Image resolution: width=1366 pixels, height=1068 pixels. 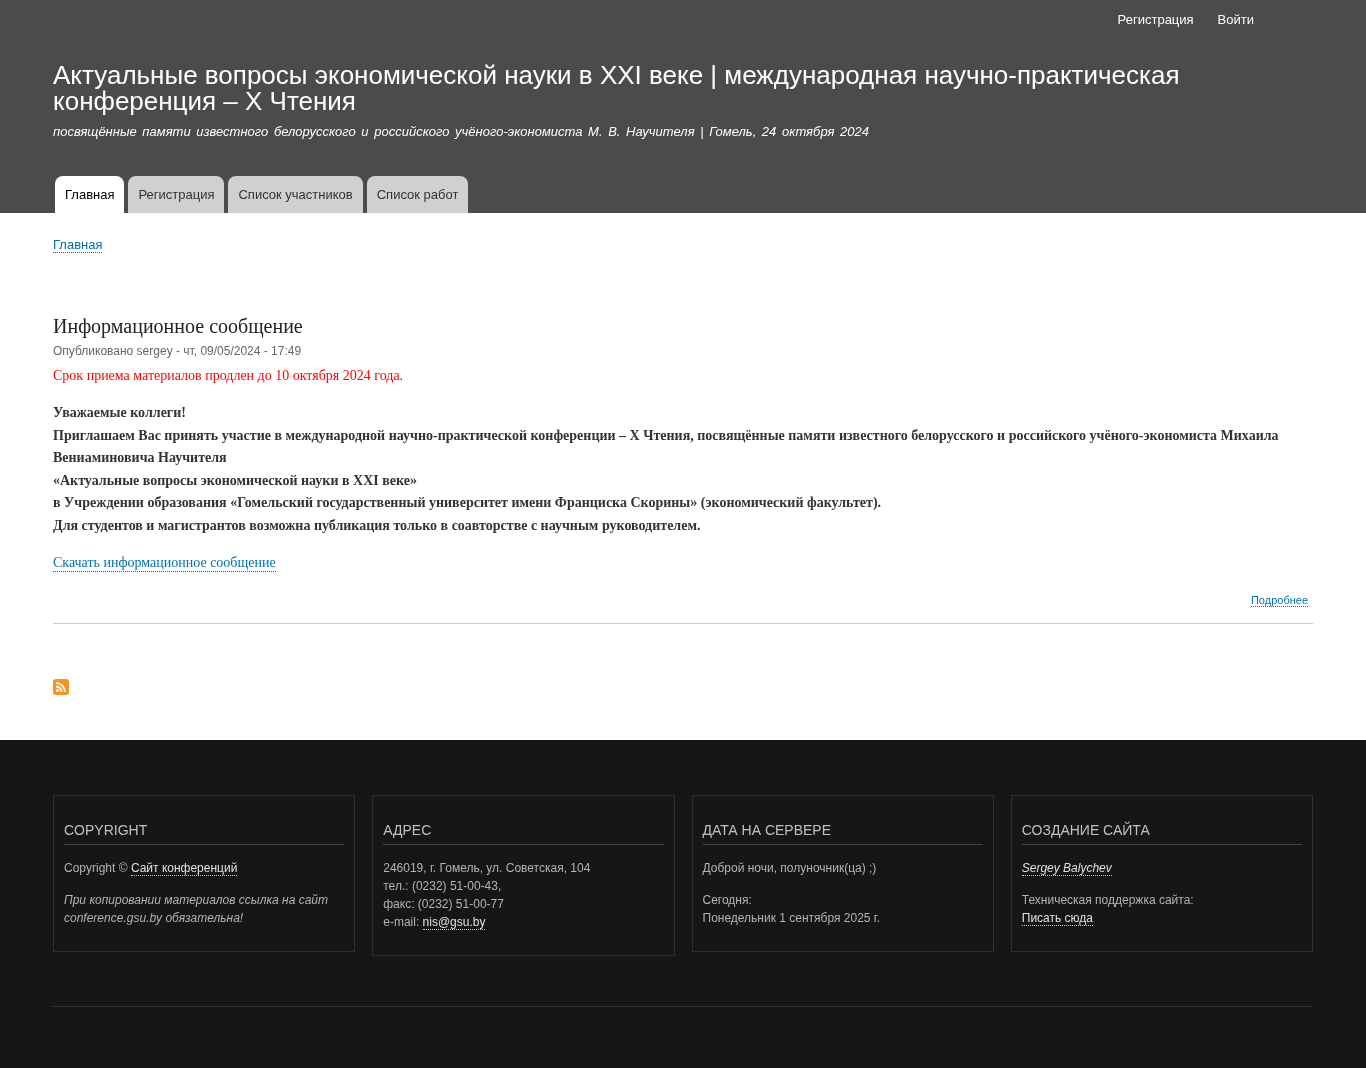 What do you see at coordinates (1155, 19) in the screenshot?
I see `top-link: Регистрация` at bounding box center [1155, 19].